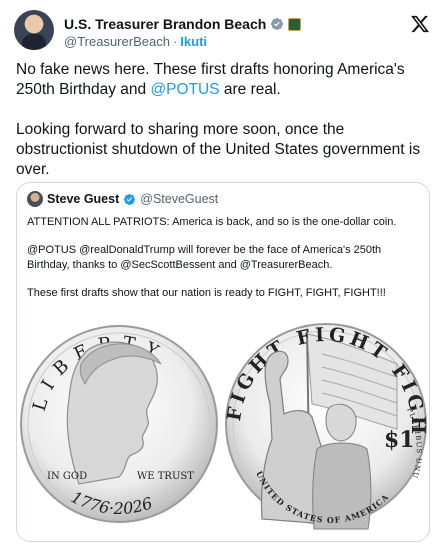 The height and width of the screenshot is (547, 448). I want to click on author-name-line: U.S. Treasurer Brandon Beach, so click(183, 24).